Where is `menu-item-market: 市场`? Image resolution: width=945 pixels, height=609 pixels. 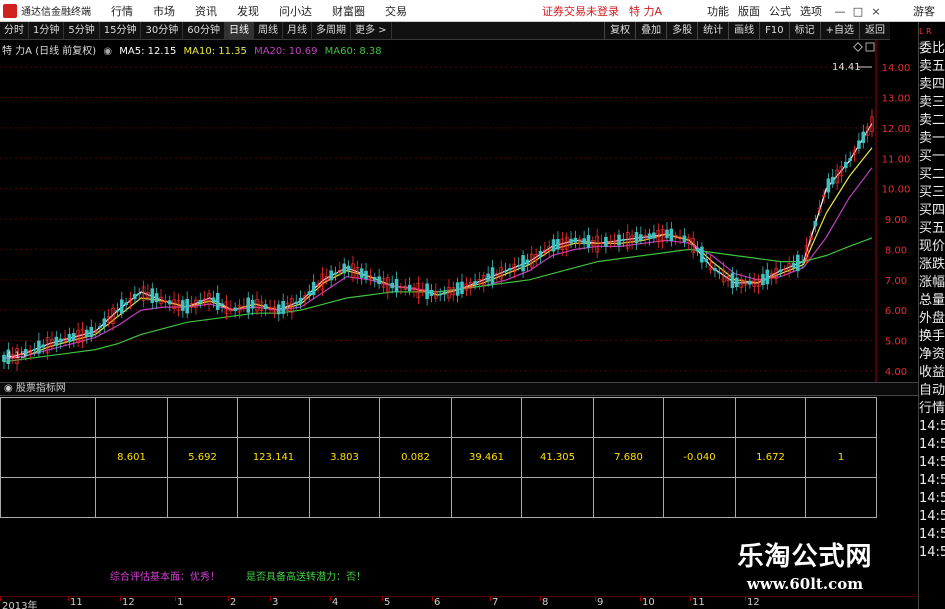
menu-item-market: 市场 is located at coordinates (164, 11).